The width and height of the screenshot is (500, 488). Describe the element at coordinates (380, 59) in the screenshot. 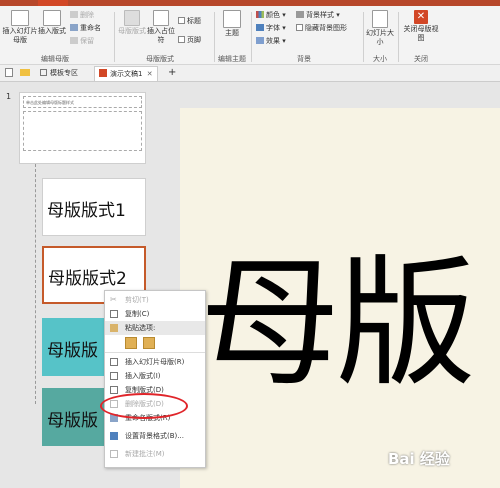

I see `group-size: 大小` at that location.